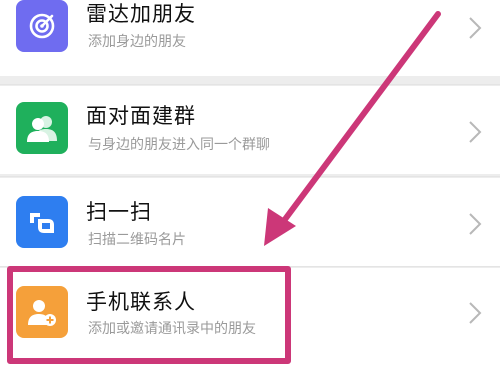  I want to click on item-subtitle: 添加或邀请通讯录中的朋友, so click(172, 329).